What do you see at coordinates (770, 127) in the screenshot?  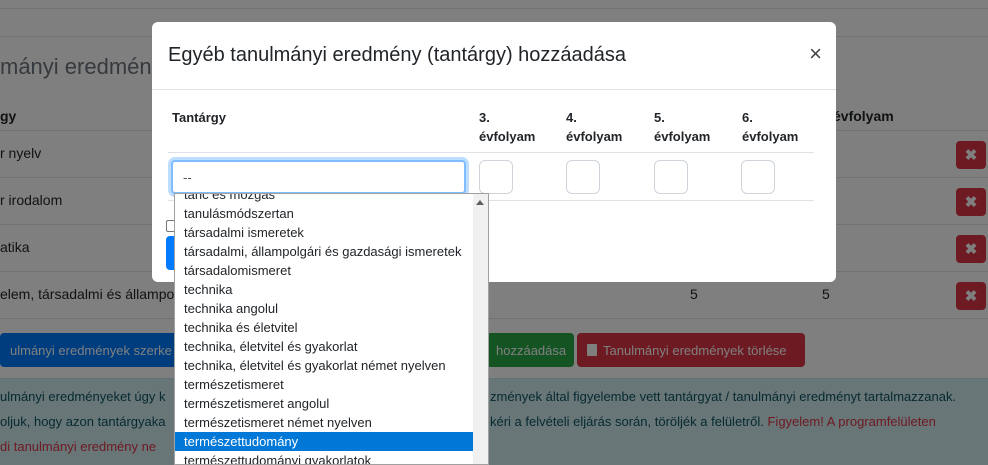 I see `column-header-grade-6: 6. évfolyam` at bounding box center [770, 127].